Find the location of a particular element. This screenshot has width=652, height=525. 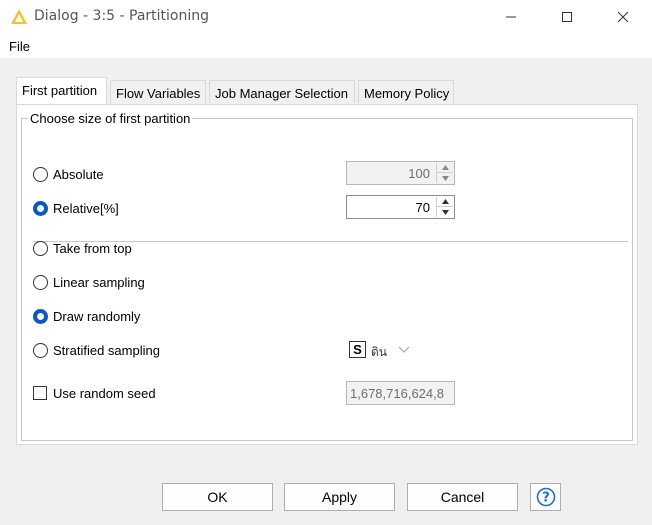

maximize-button is located at coordinates (567, 17).